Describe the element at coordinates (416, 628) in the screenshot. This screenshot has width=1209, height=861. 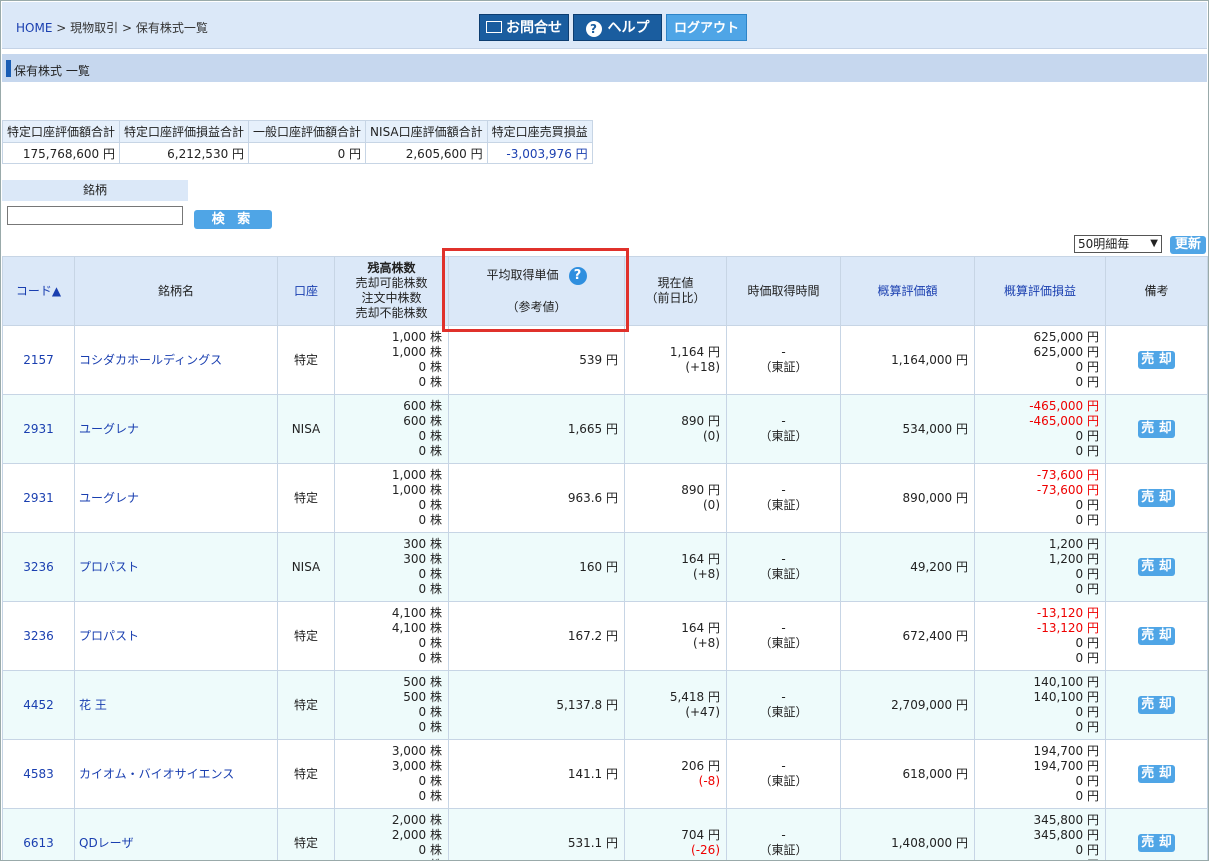
I see `qty-value: 4,100 株` at that location.